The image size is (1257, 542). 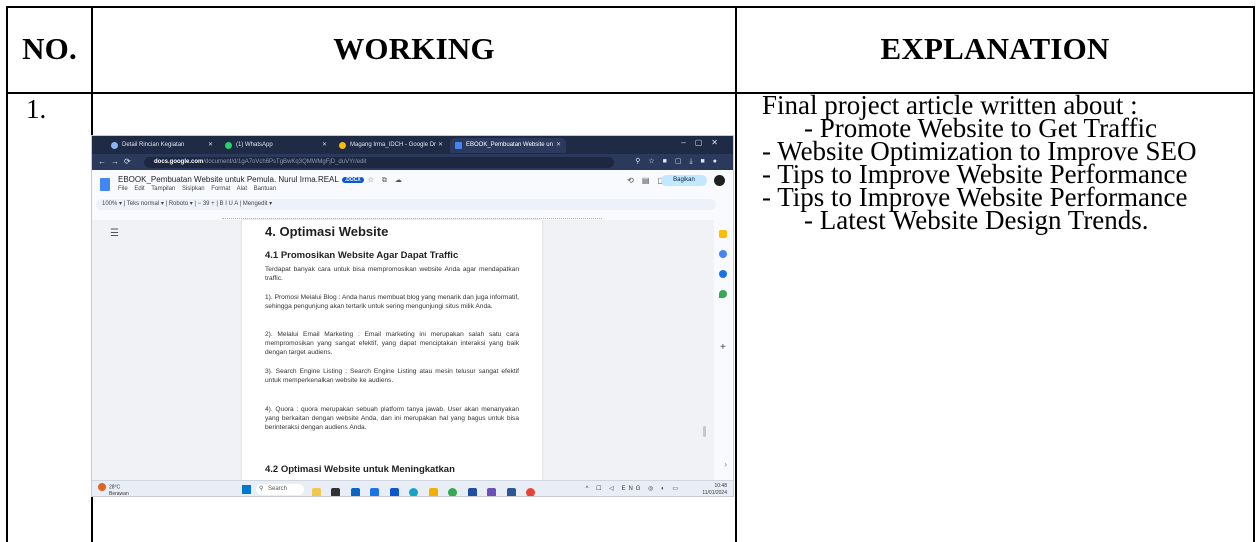 I want to click on table-border-right, so click(x=1254, y=274).